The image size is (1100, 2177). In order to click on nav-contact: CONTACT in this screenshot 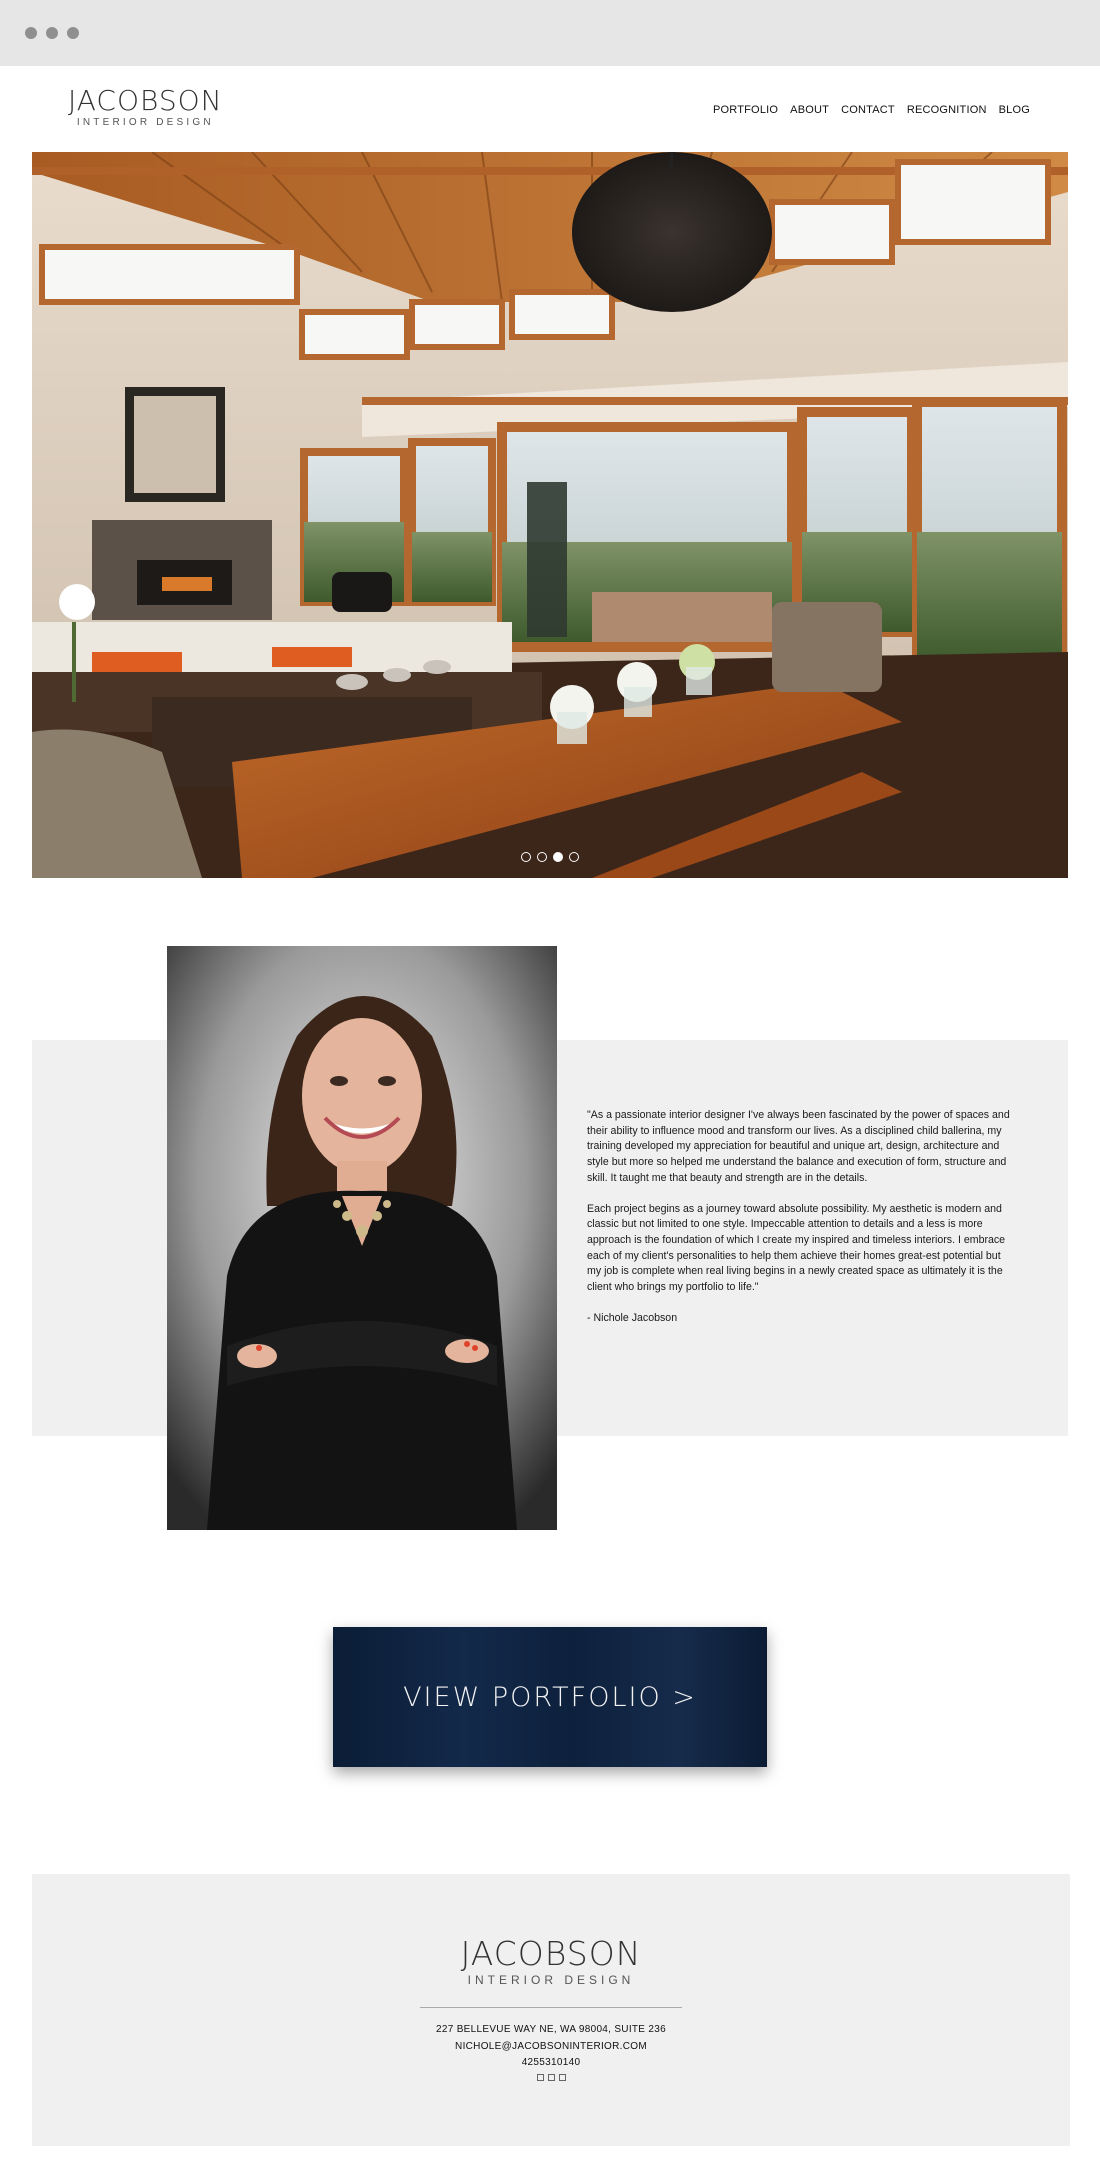, I will do `click(868, 110)`.